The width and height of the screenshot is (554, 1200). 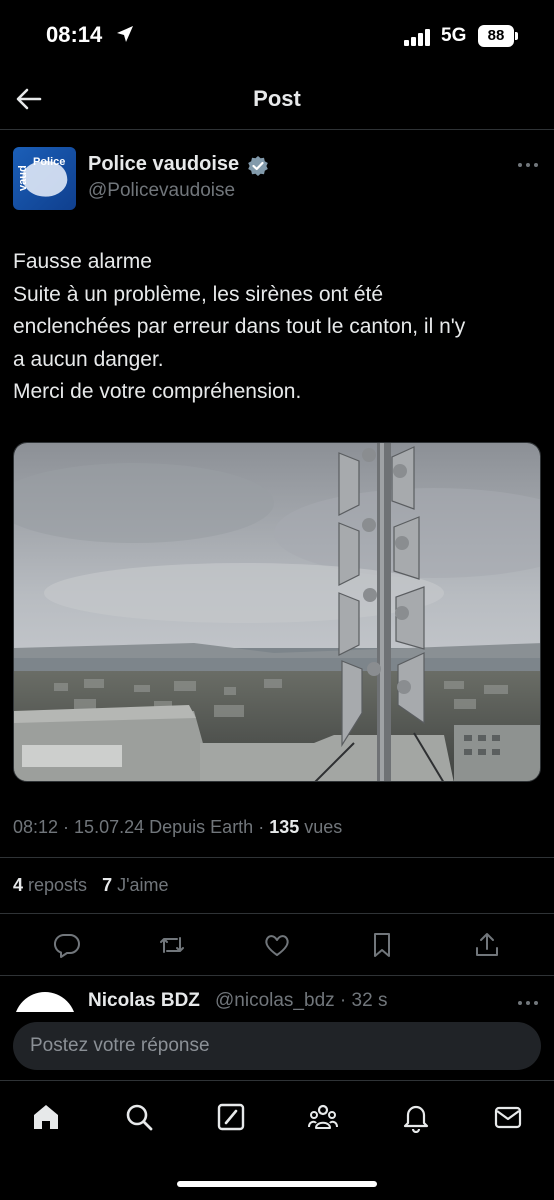 I want to click on post-text-line: Merci de votre compréhension., so click(x=157, y=391).